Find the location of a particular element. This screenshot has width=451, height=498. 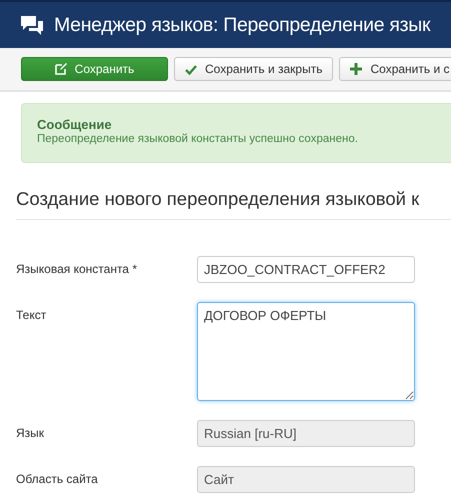

form-heading: Создание нового переопределения языковой к is located at coordinates (233, 204).